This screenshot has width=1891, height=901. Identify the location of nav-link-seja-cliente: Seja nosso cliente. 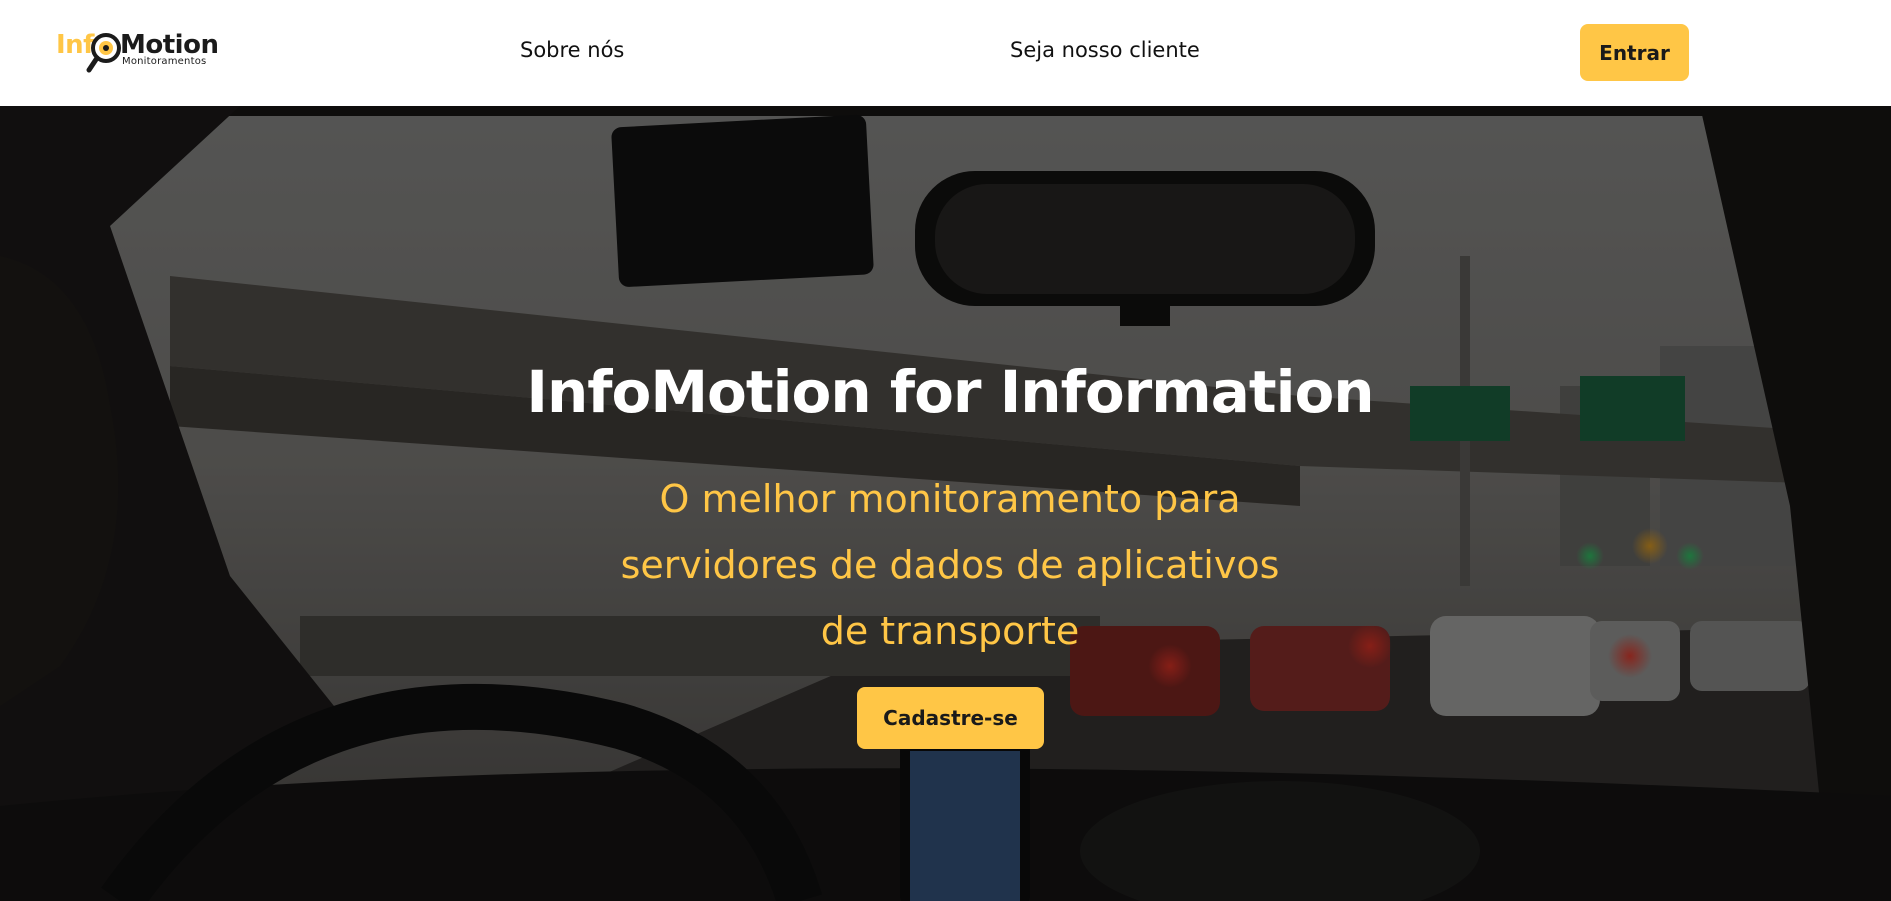
(1105, 50).